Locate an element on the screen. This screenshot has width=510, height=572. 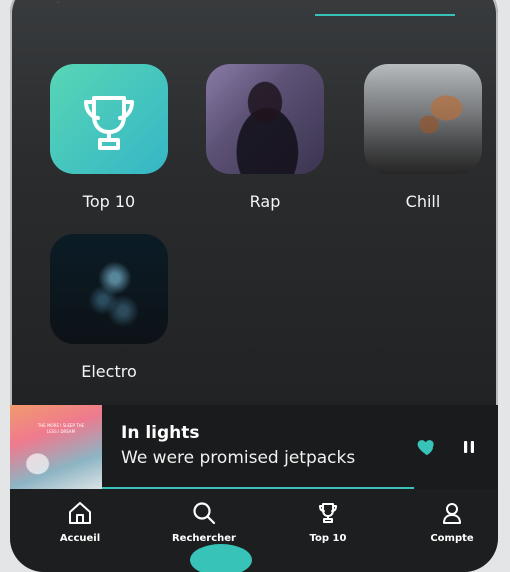
track-artist: We were promised jetpacks is located at coordinates (238, 458).